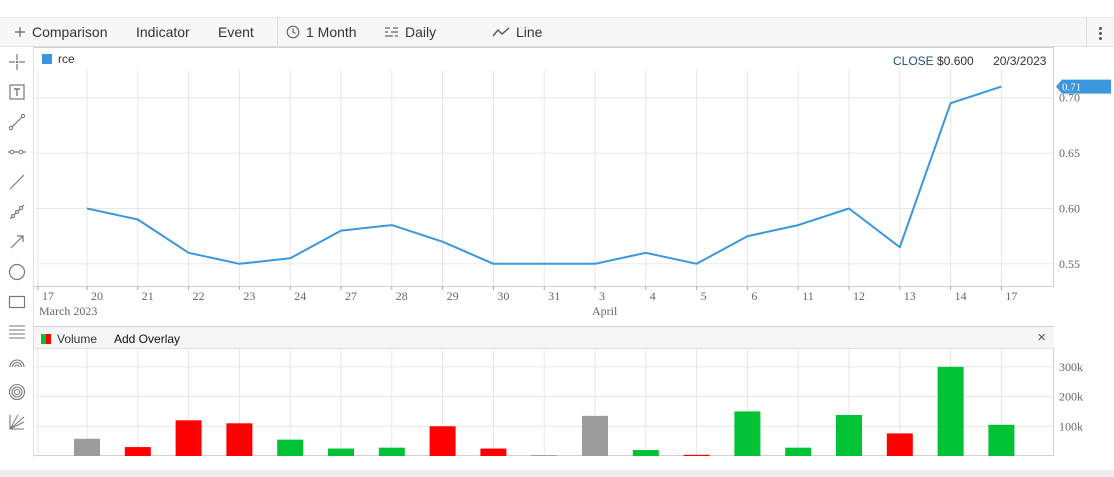  I want to click on x-tick-label: 22, so click(199, 296).